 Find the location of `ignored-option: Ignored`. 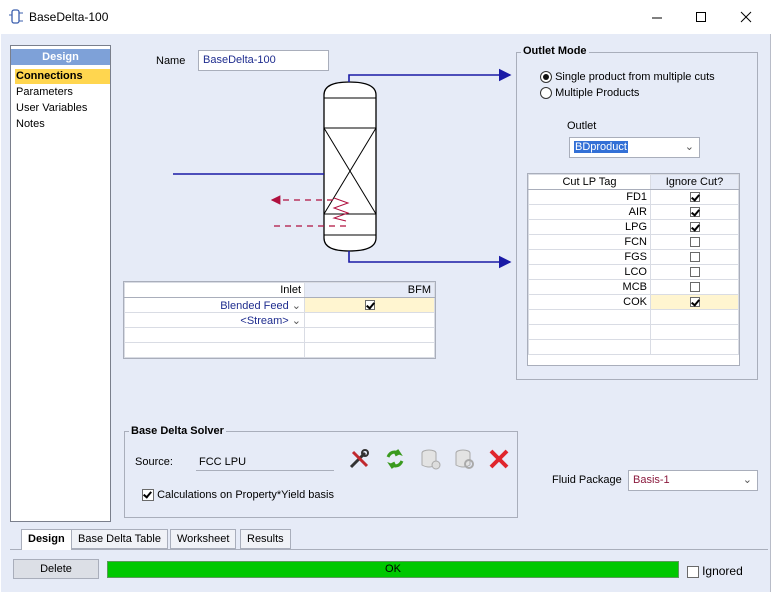

ignored-option: Ignored is located at coordinates (715, 571).